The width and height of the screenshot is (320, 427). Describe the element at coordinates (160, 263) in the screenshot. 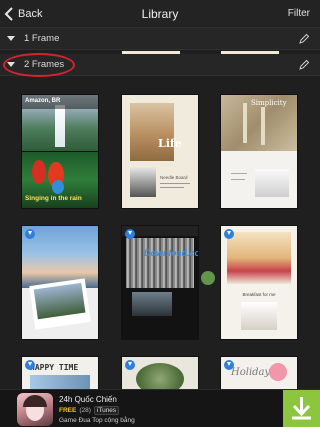

I see `forest-photo` at that location.